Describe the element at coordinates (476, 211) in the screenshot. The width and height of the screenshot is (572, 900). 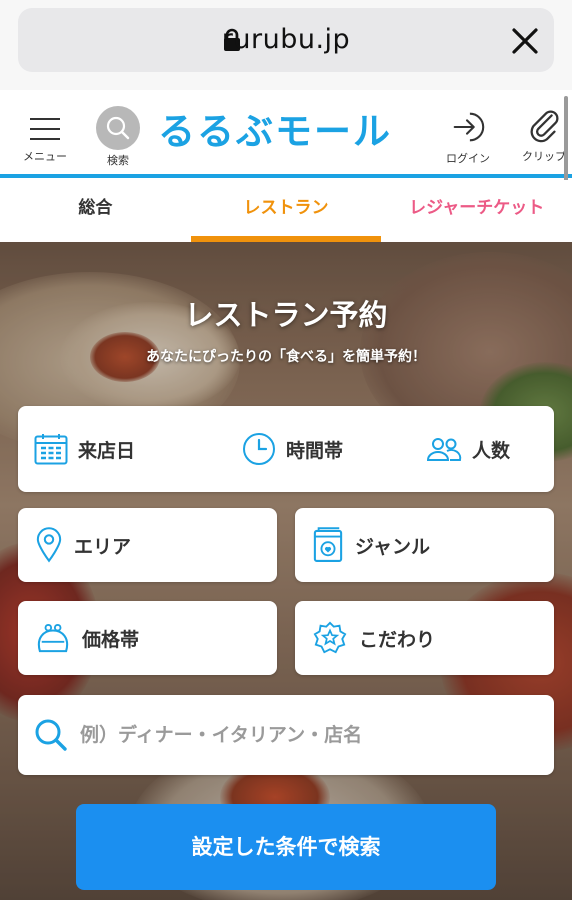
I see `tab-leisure-ticket: レジャーチケット` at that location.